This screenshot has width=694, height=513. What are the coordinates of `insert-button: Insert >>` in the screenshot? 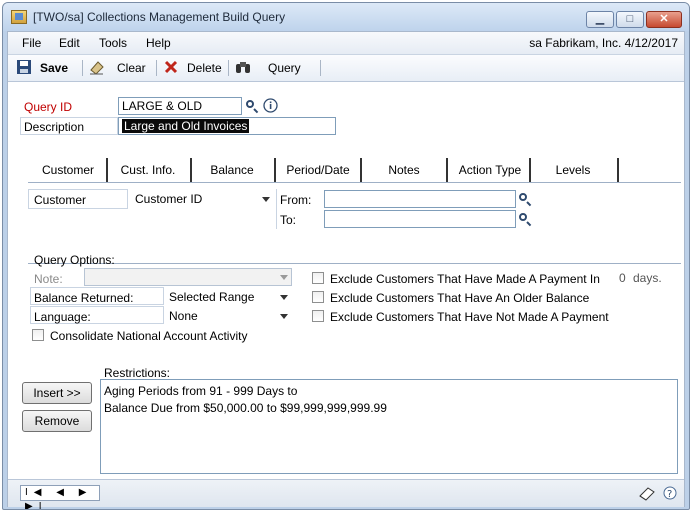 It's located at (57, 393).